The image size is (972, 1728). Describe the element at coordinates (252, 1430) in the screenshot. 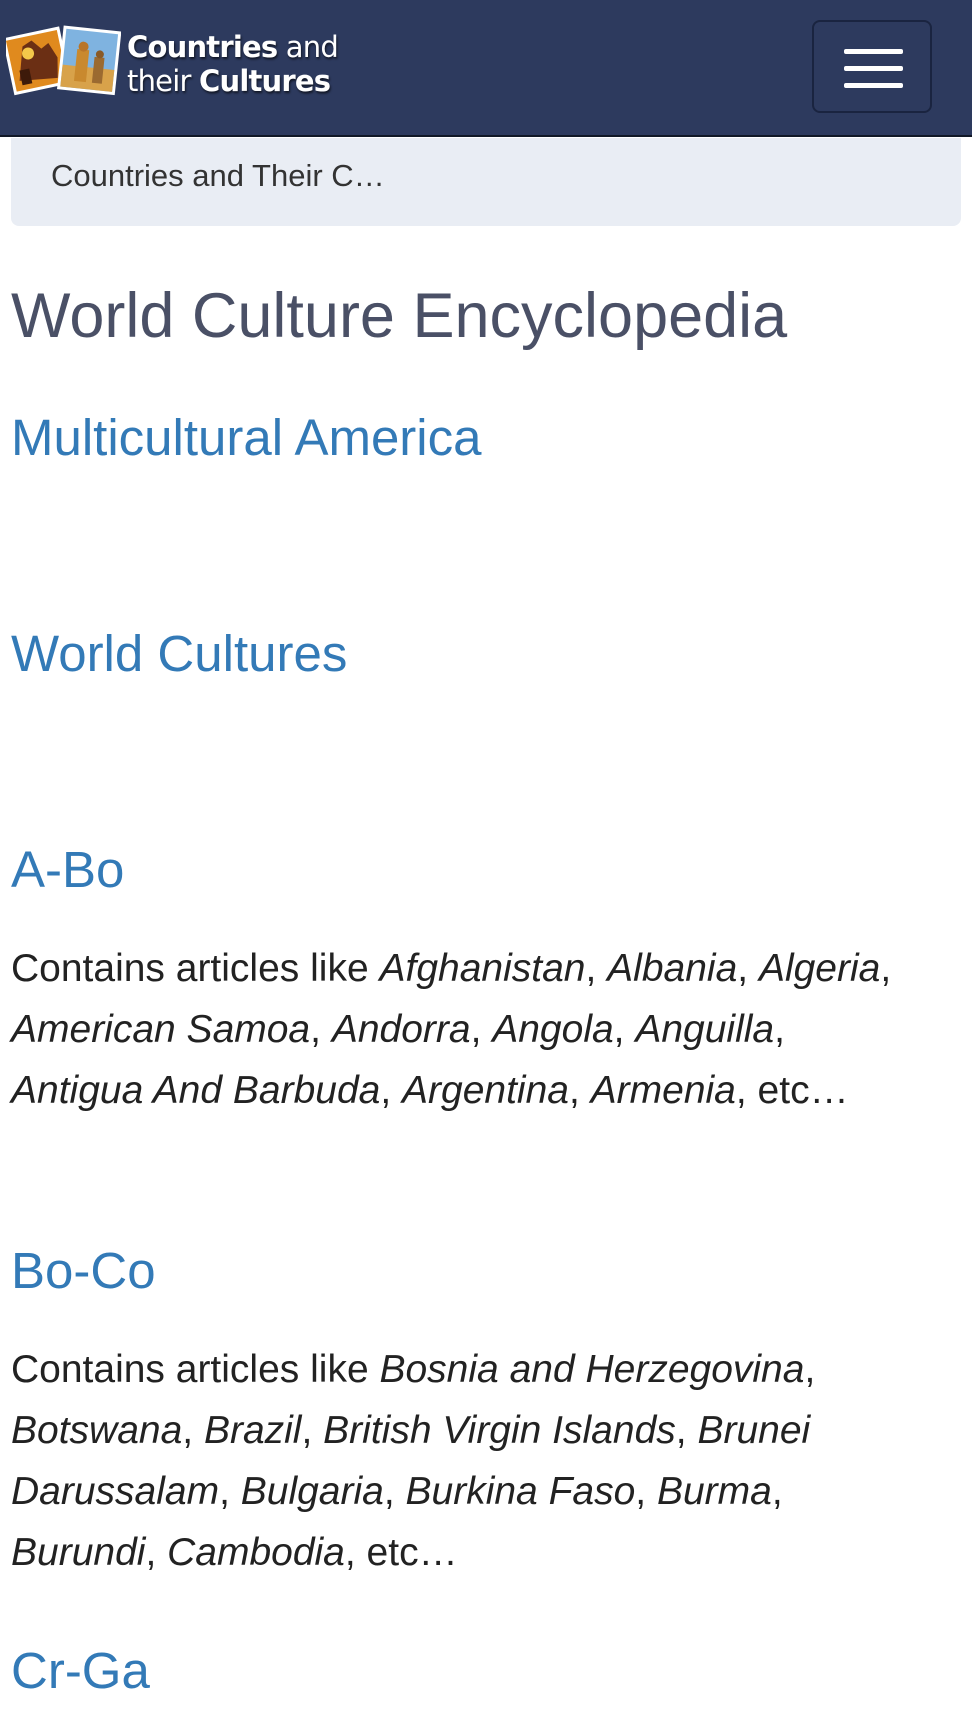

I see `country-name: Brazil` at that location.